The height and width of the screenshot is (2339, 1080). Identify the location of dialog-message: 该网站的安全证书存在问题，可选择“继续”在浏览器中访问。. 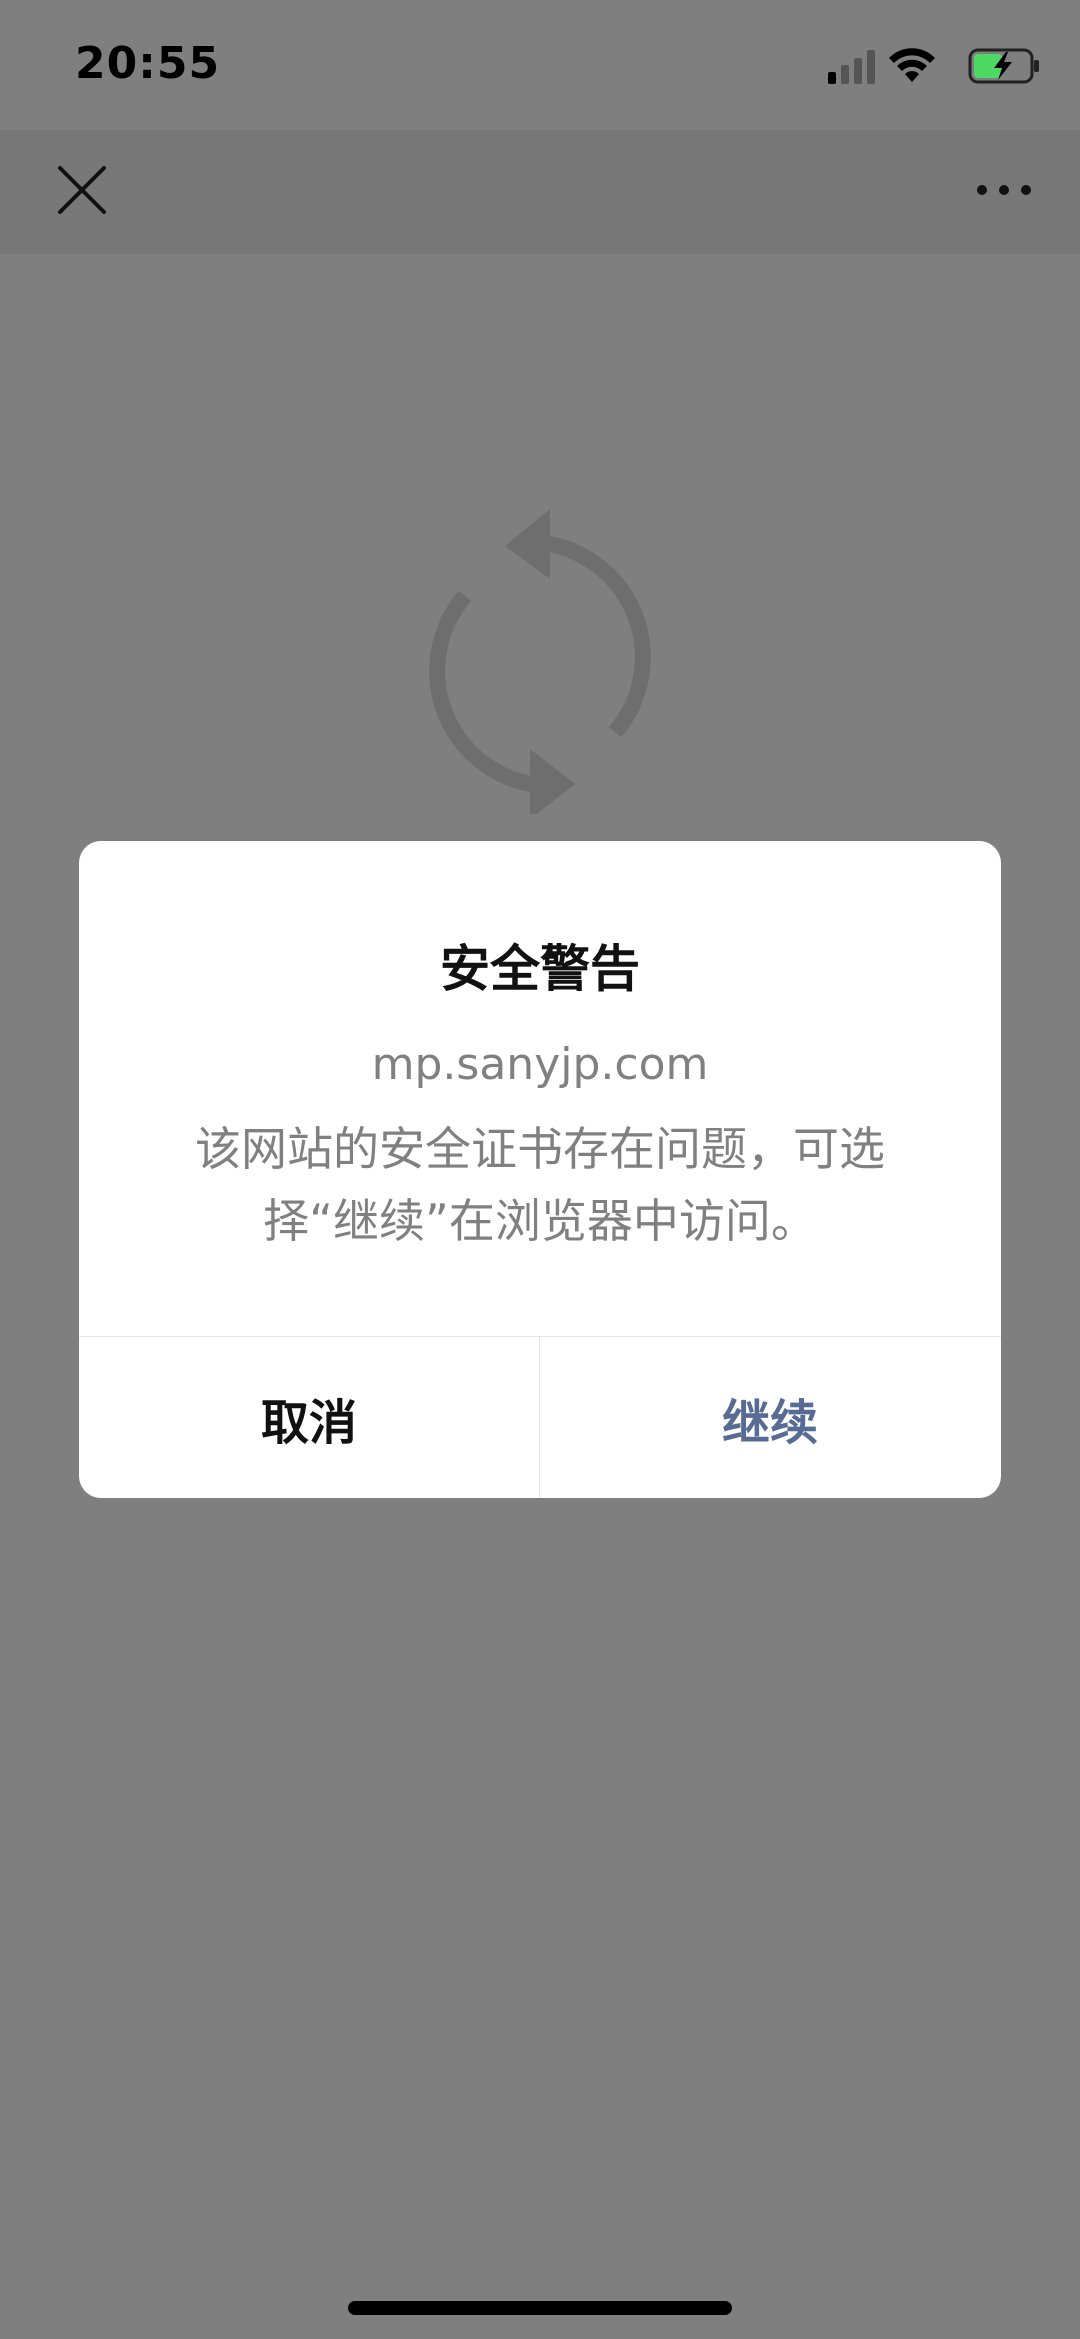
(540, 1185).